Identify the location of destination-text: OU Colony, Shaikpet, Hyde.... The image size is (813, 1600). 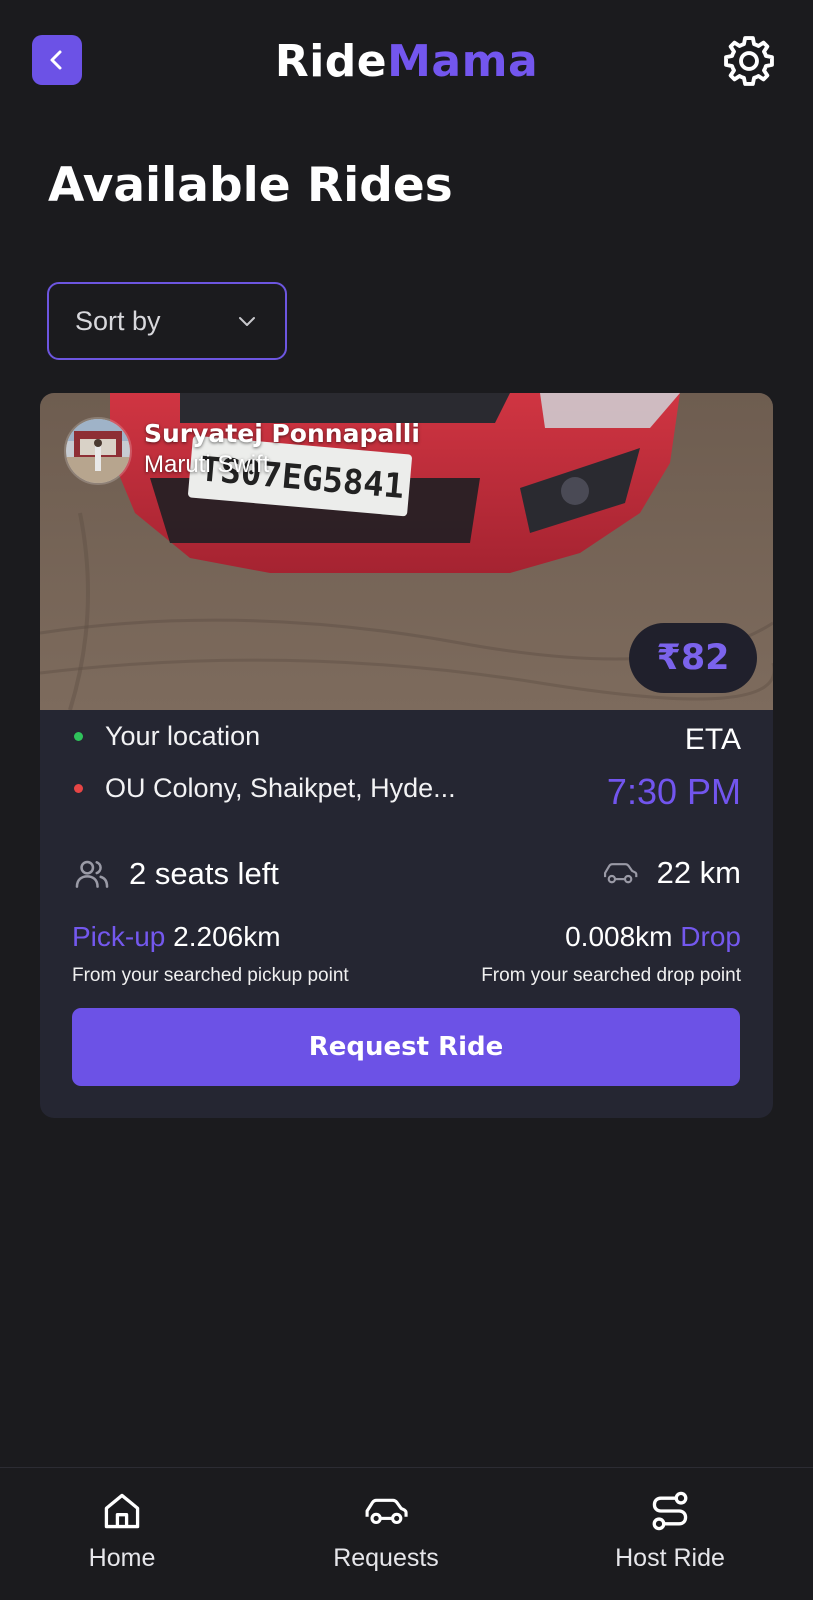
(280, 788).